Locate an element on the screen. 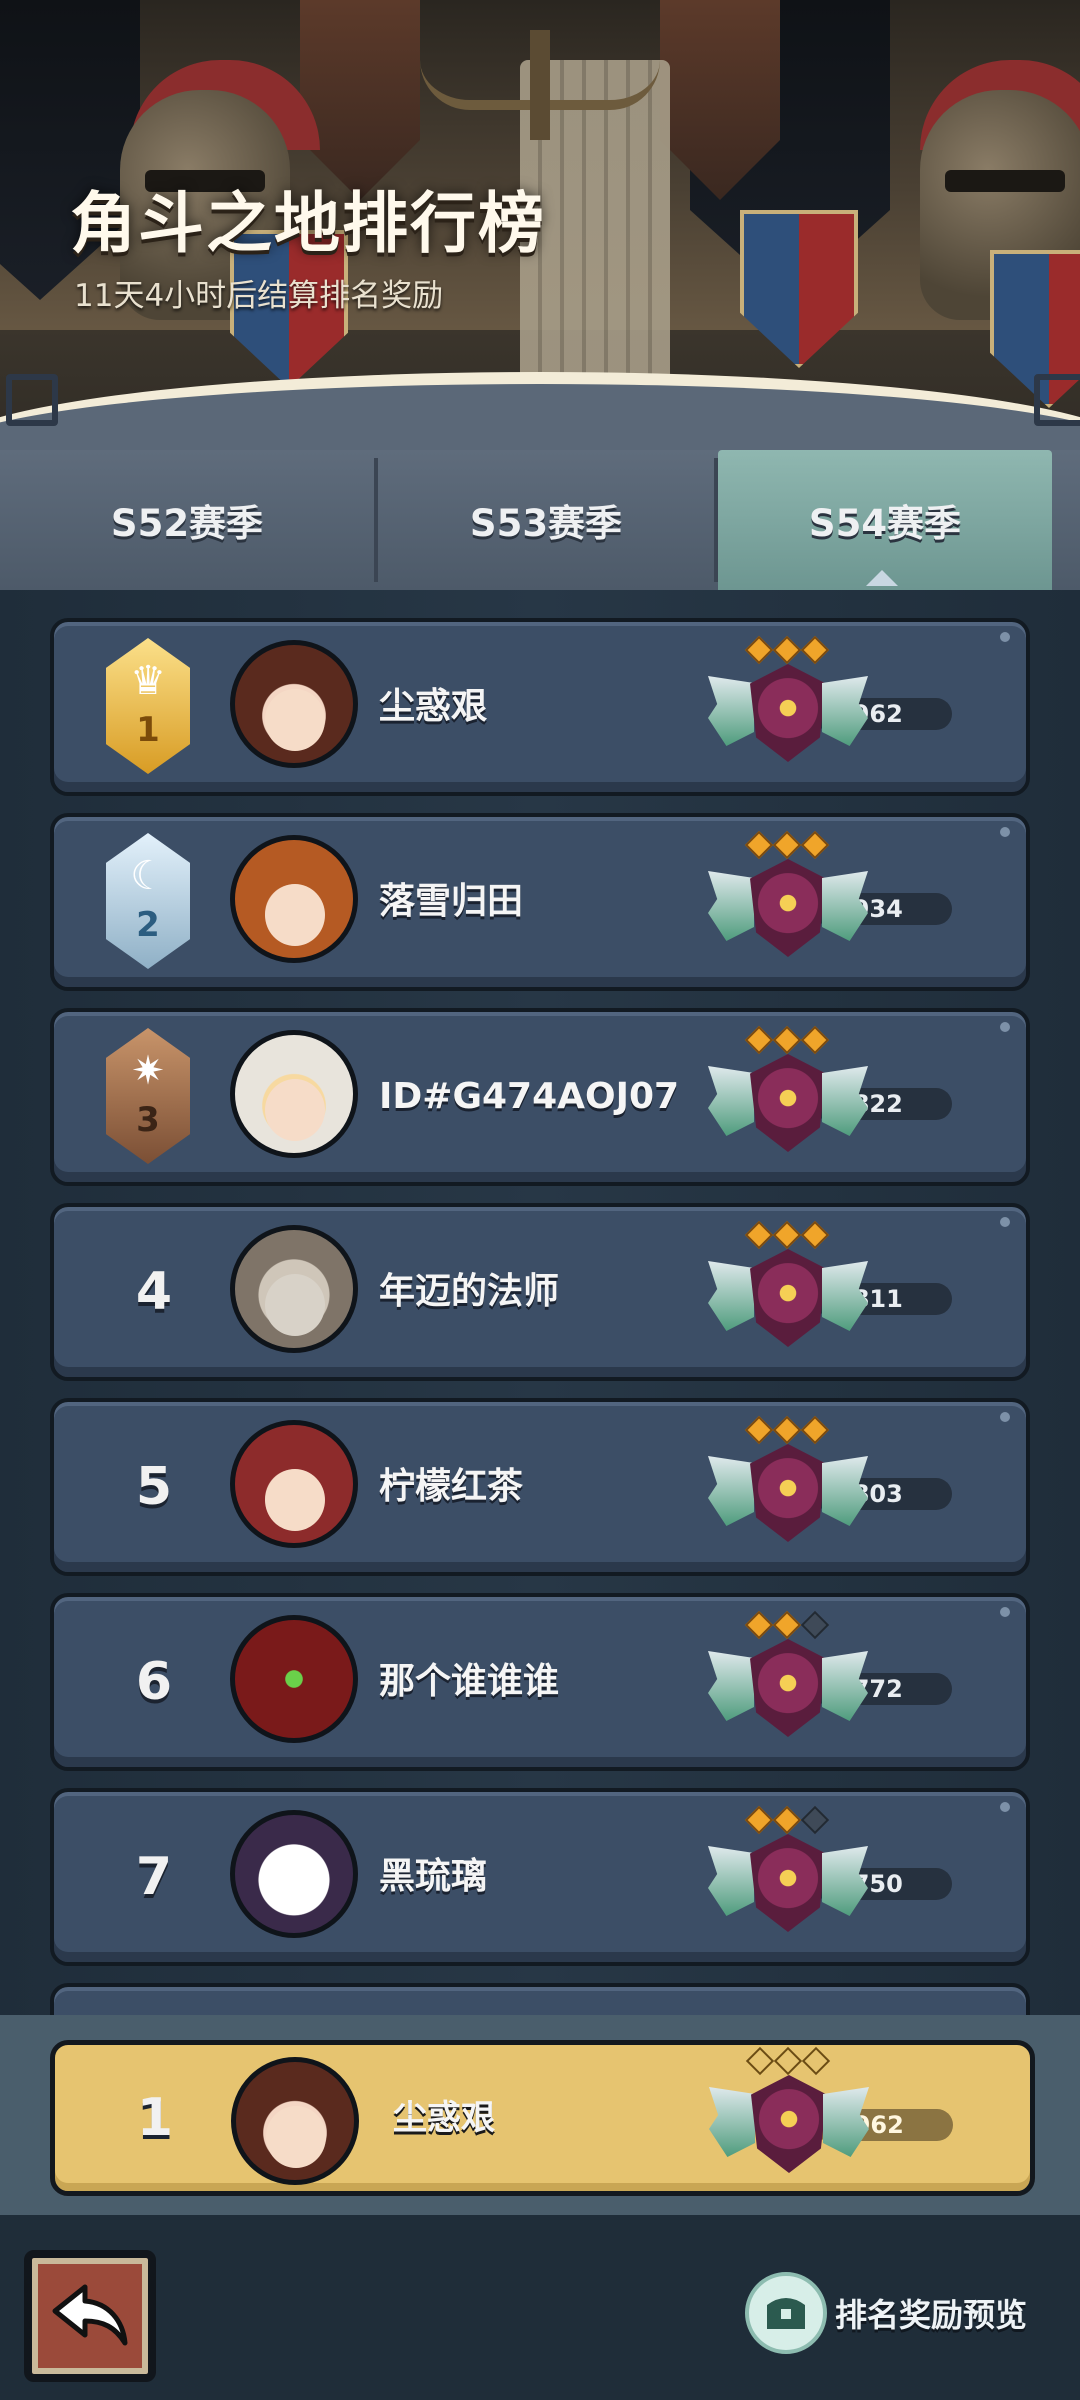  reward-preview-button: 排名奖励预览 is located at coordinates (900, 2313).